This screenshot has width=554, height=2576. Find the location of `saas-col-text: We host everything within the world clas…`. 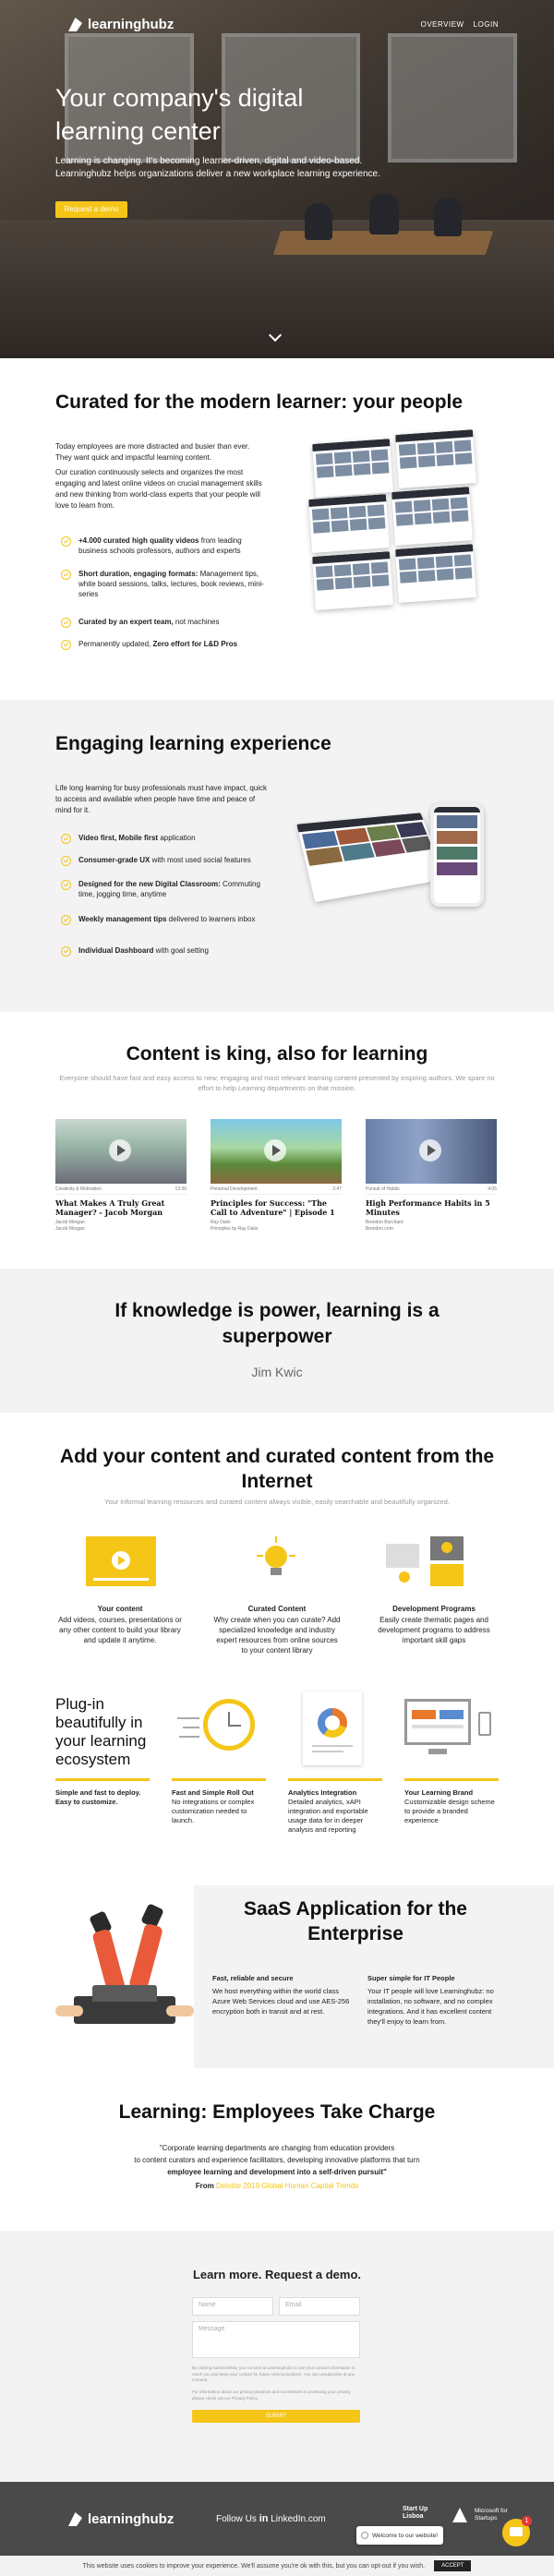

saas-col-text: We host everything within the world clas… is located at coordinates (281, 2001).